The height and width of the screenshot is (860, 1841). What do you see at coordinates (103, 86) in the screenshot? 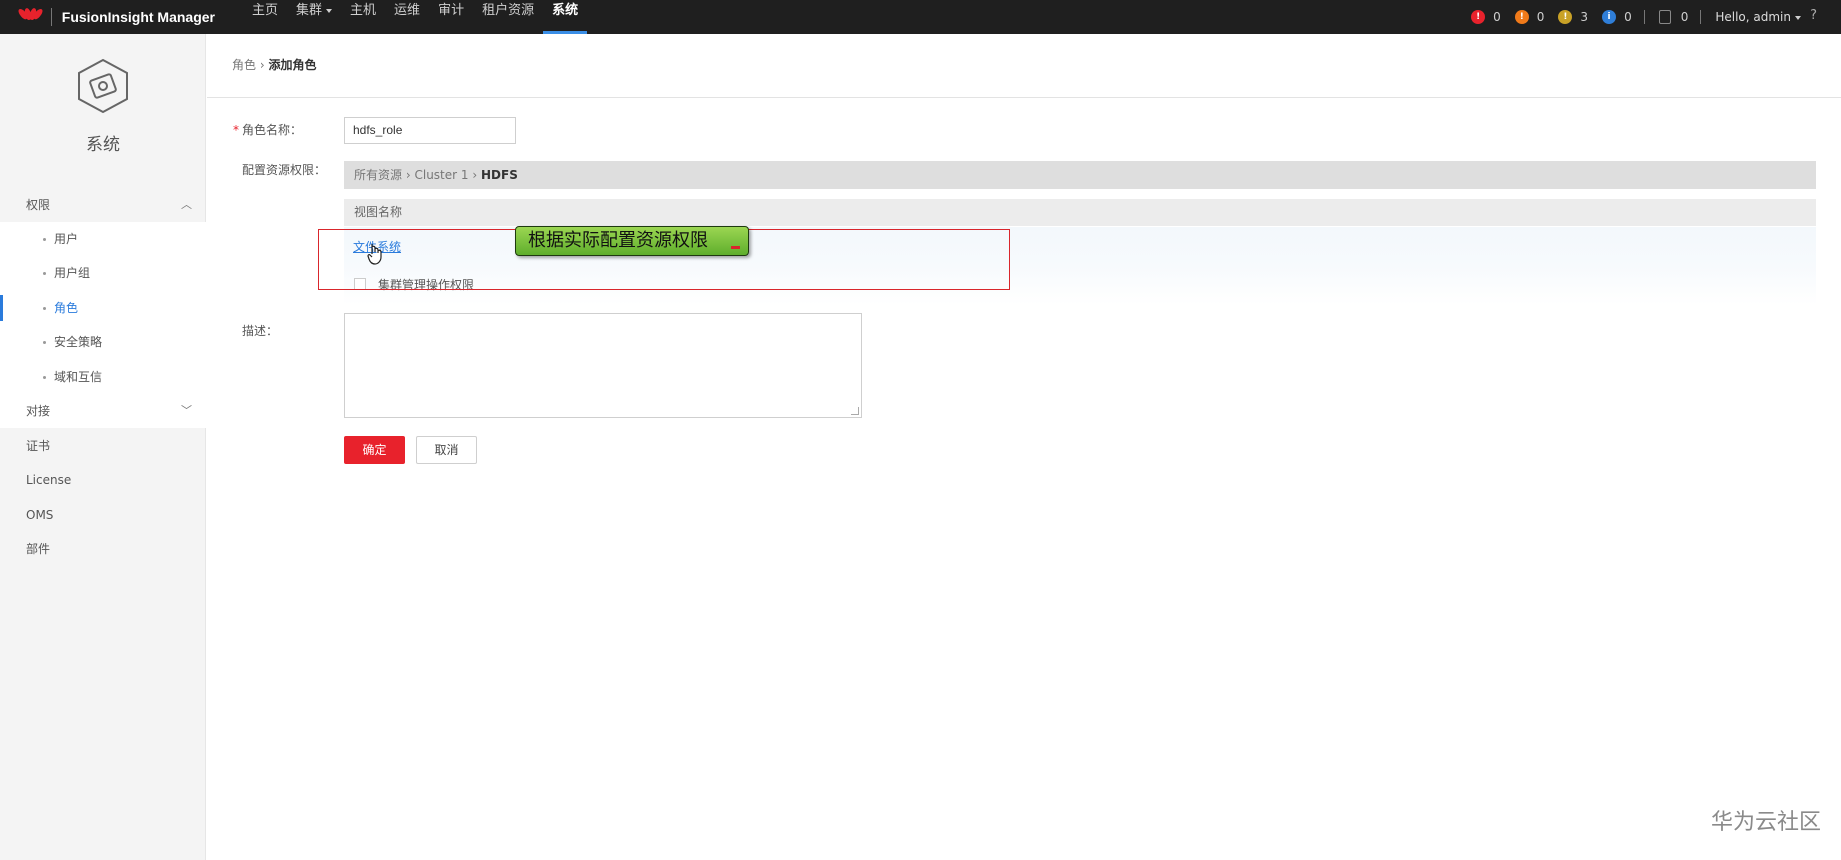
I see `system-settings-icon` at bounding box center [103, 86].